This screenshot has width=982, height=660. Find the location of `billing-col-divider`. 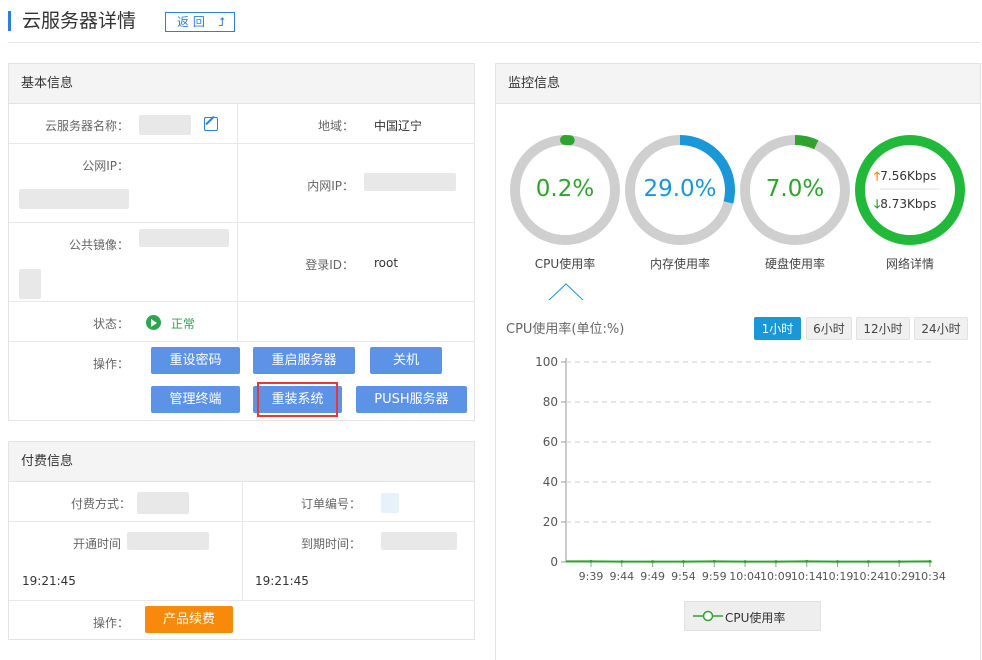

billing-col-divider is located at coordinates (242, 541).